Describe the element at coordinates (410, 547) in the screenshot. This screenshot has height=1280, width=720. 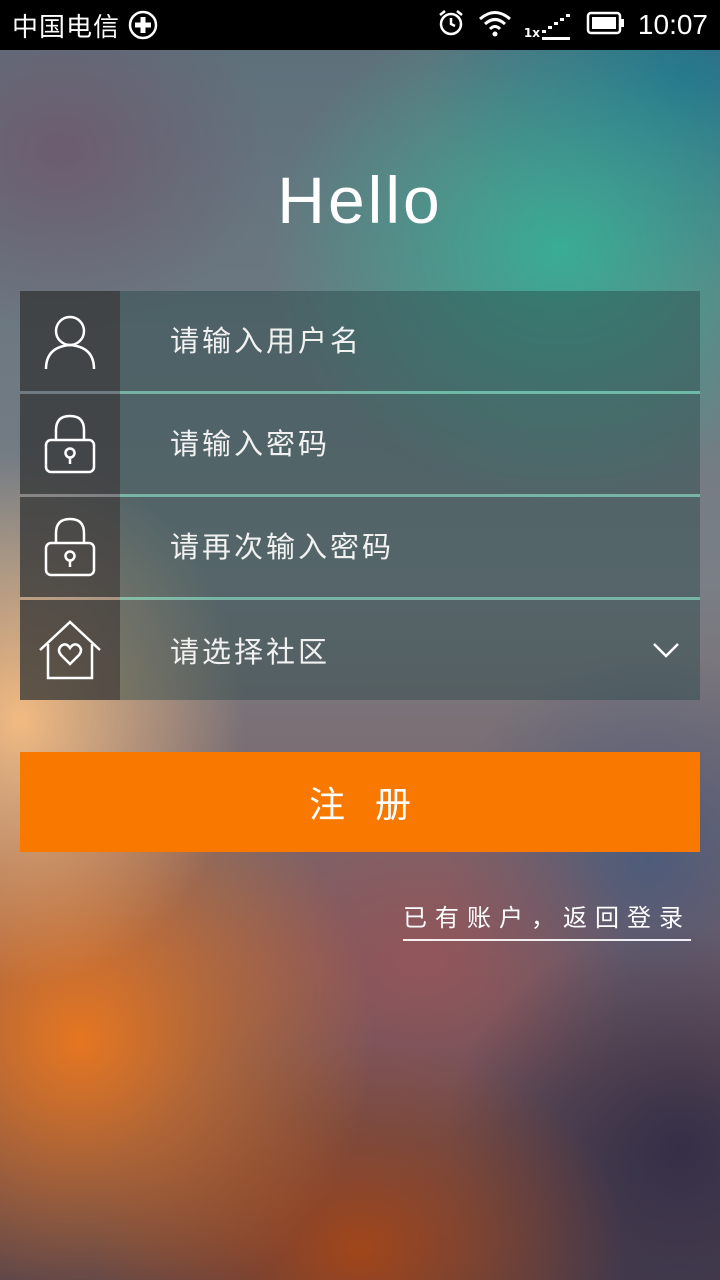
I see `password-confirm-input` at that location.